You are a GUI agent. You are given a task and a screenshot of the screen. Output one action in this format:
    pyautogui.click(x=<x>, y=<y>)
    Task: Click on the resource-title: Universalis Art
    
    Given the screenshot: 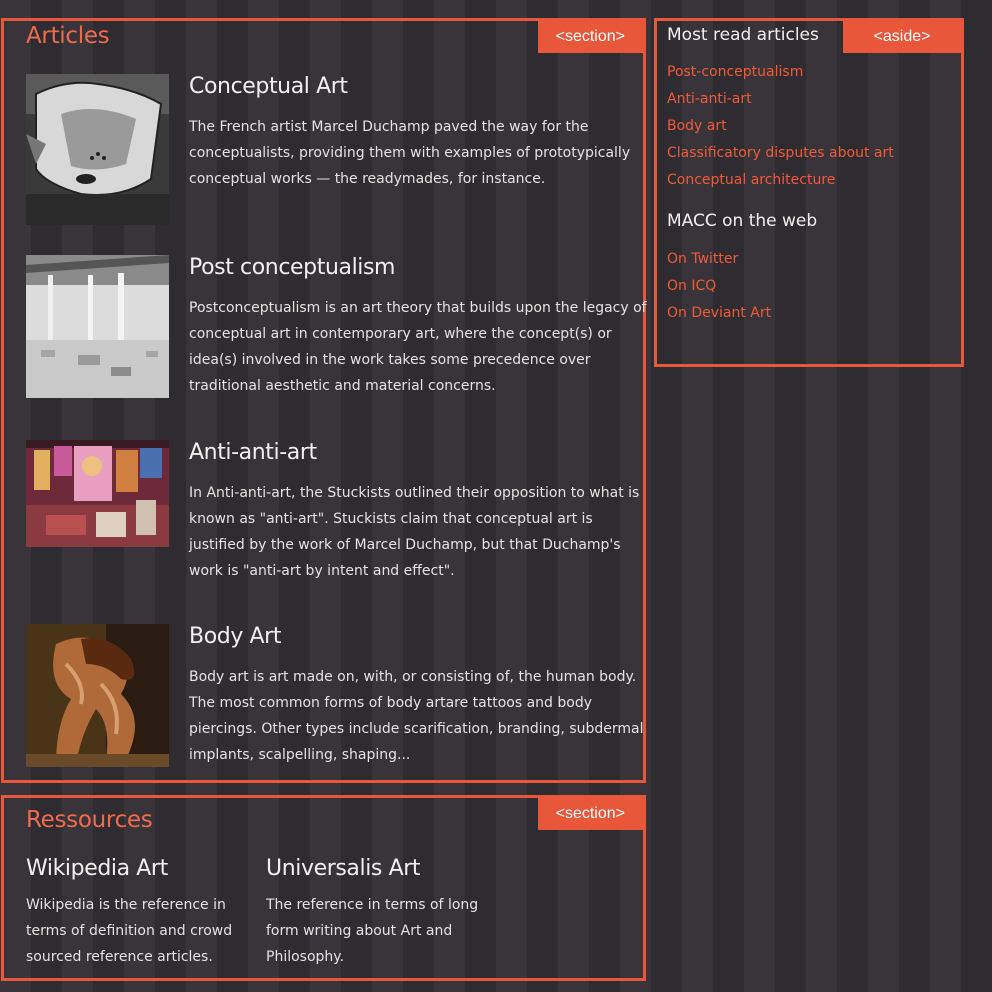 What is the action you would take?
    pyautogui.click(x=373, y=868)
    